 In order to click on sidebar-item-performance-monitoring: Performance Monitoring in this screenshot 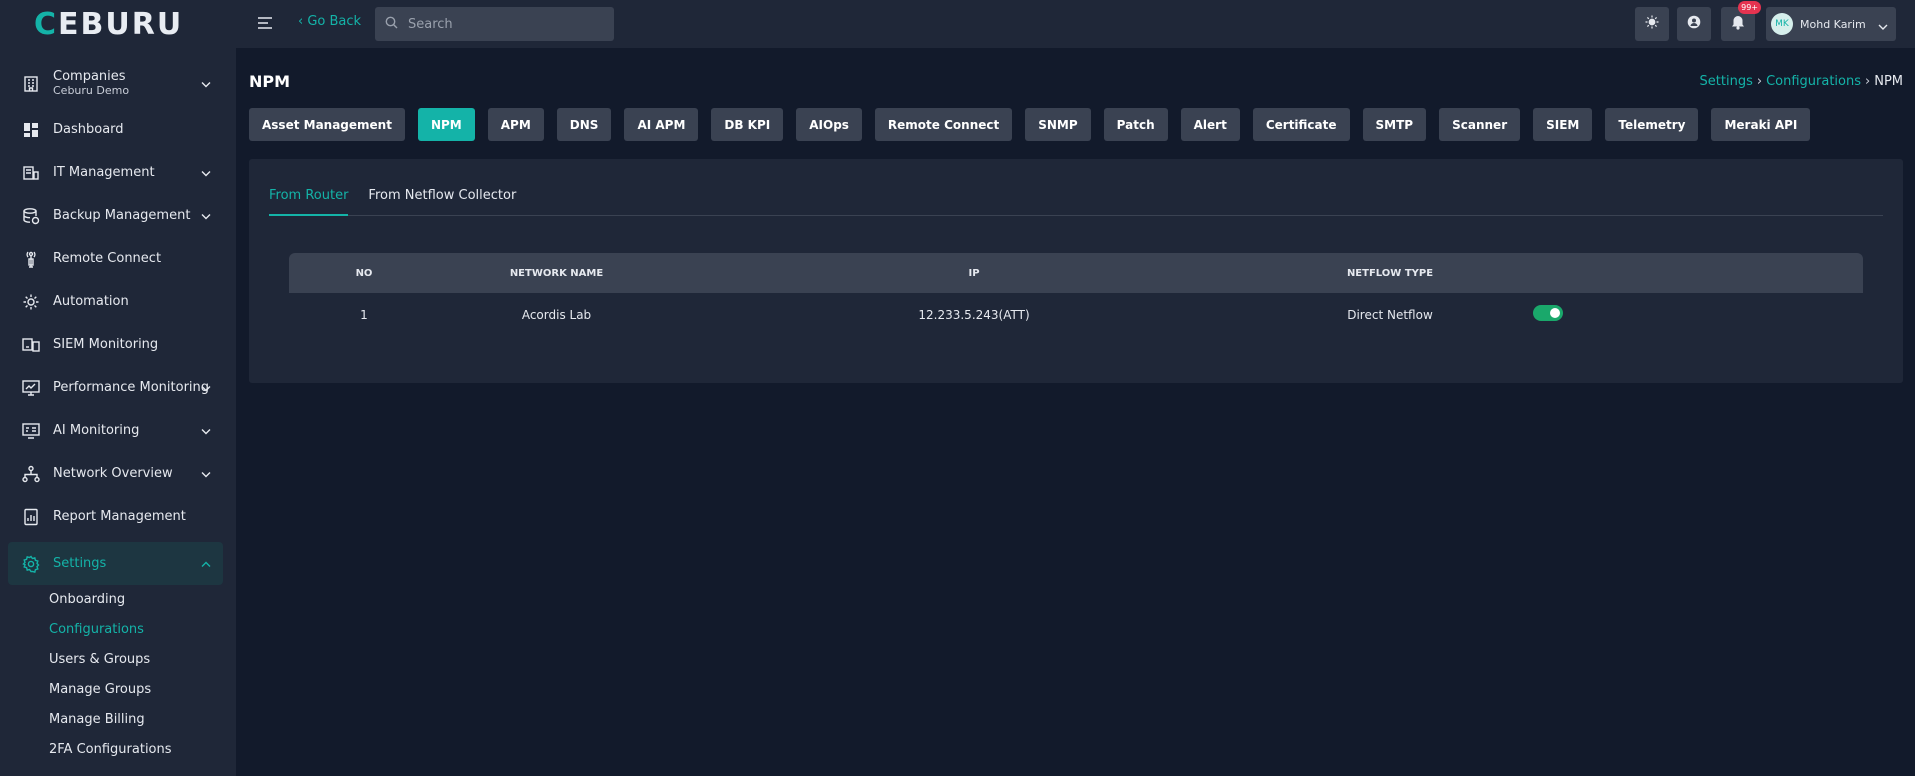, I will do `click(115, 387)`.